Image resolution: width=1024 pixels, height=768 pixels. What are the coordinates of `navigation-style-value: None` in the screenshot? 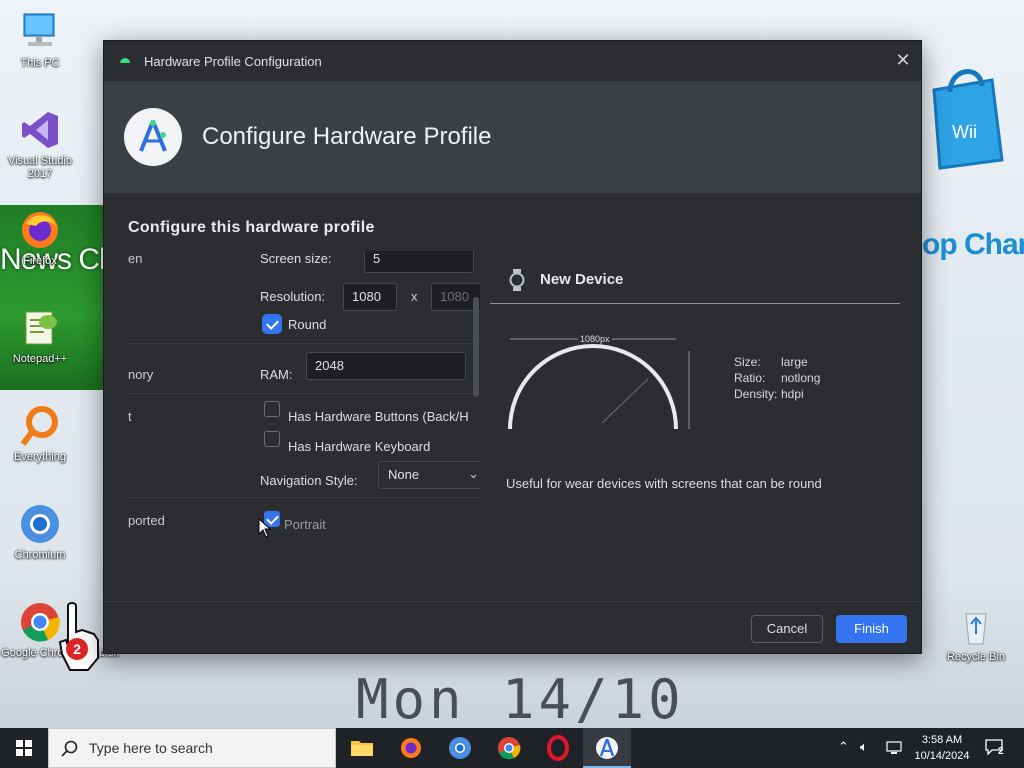 It's located at (404, 474).